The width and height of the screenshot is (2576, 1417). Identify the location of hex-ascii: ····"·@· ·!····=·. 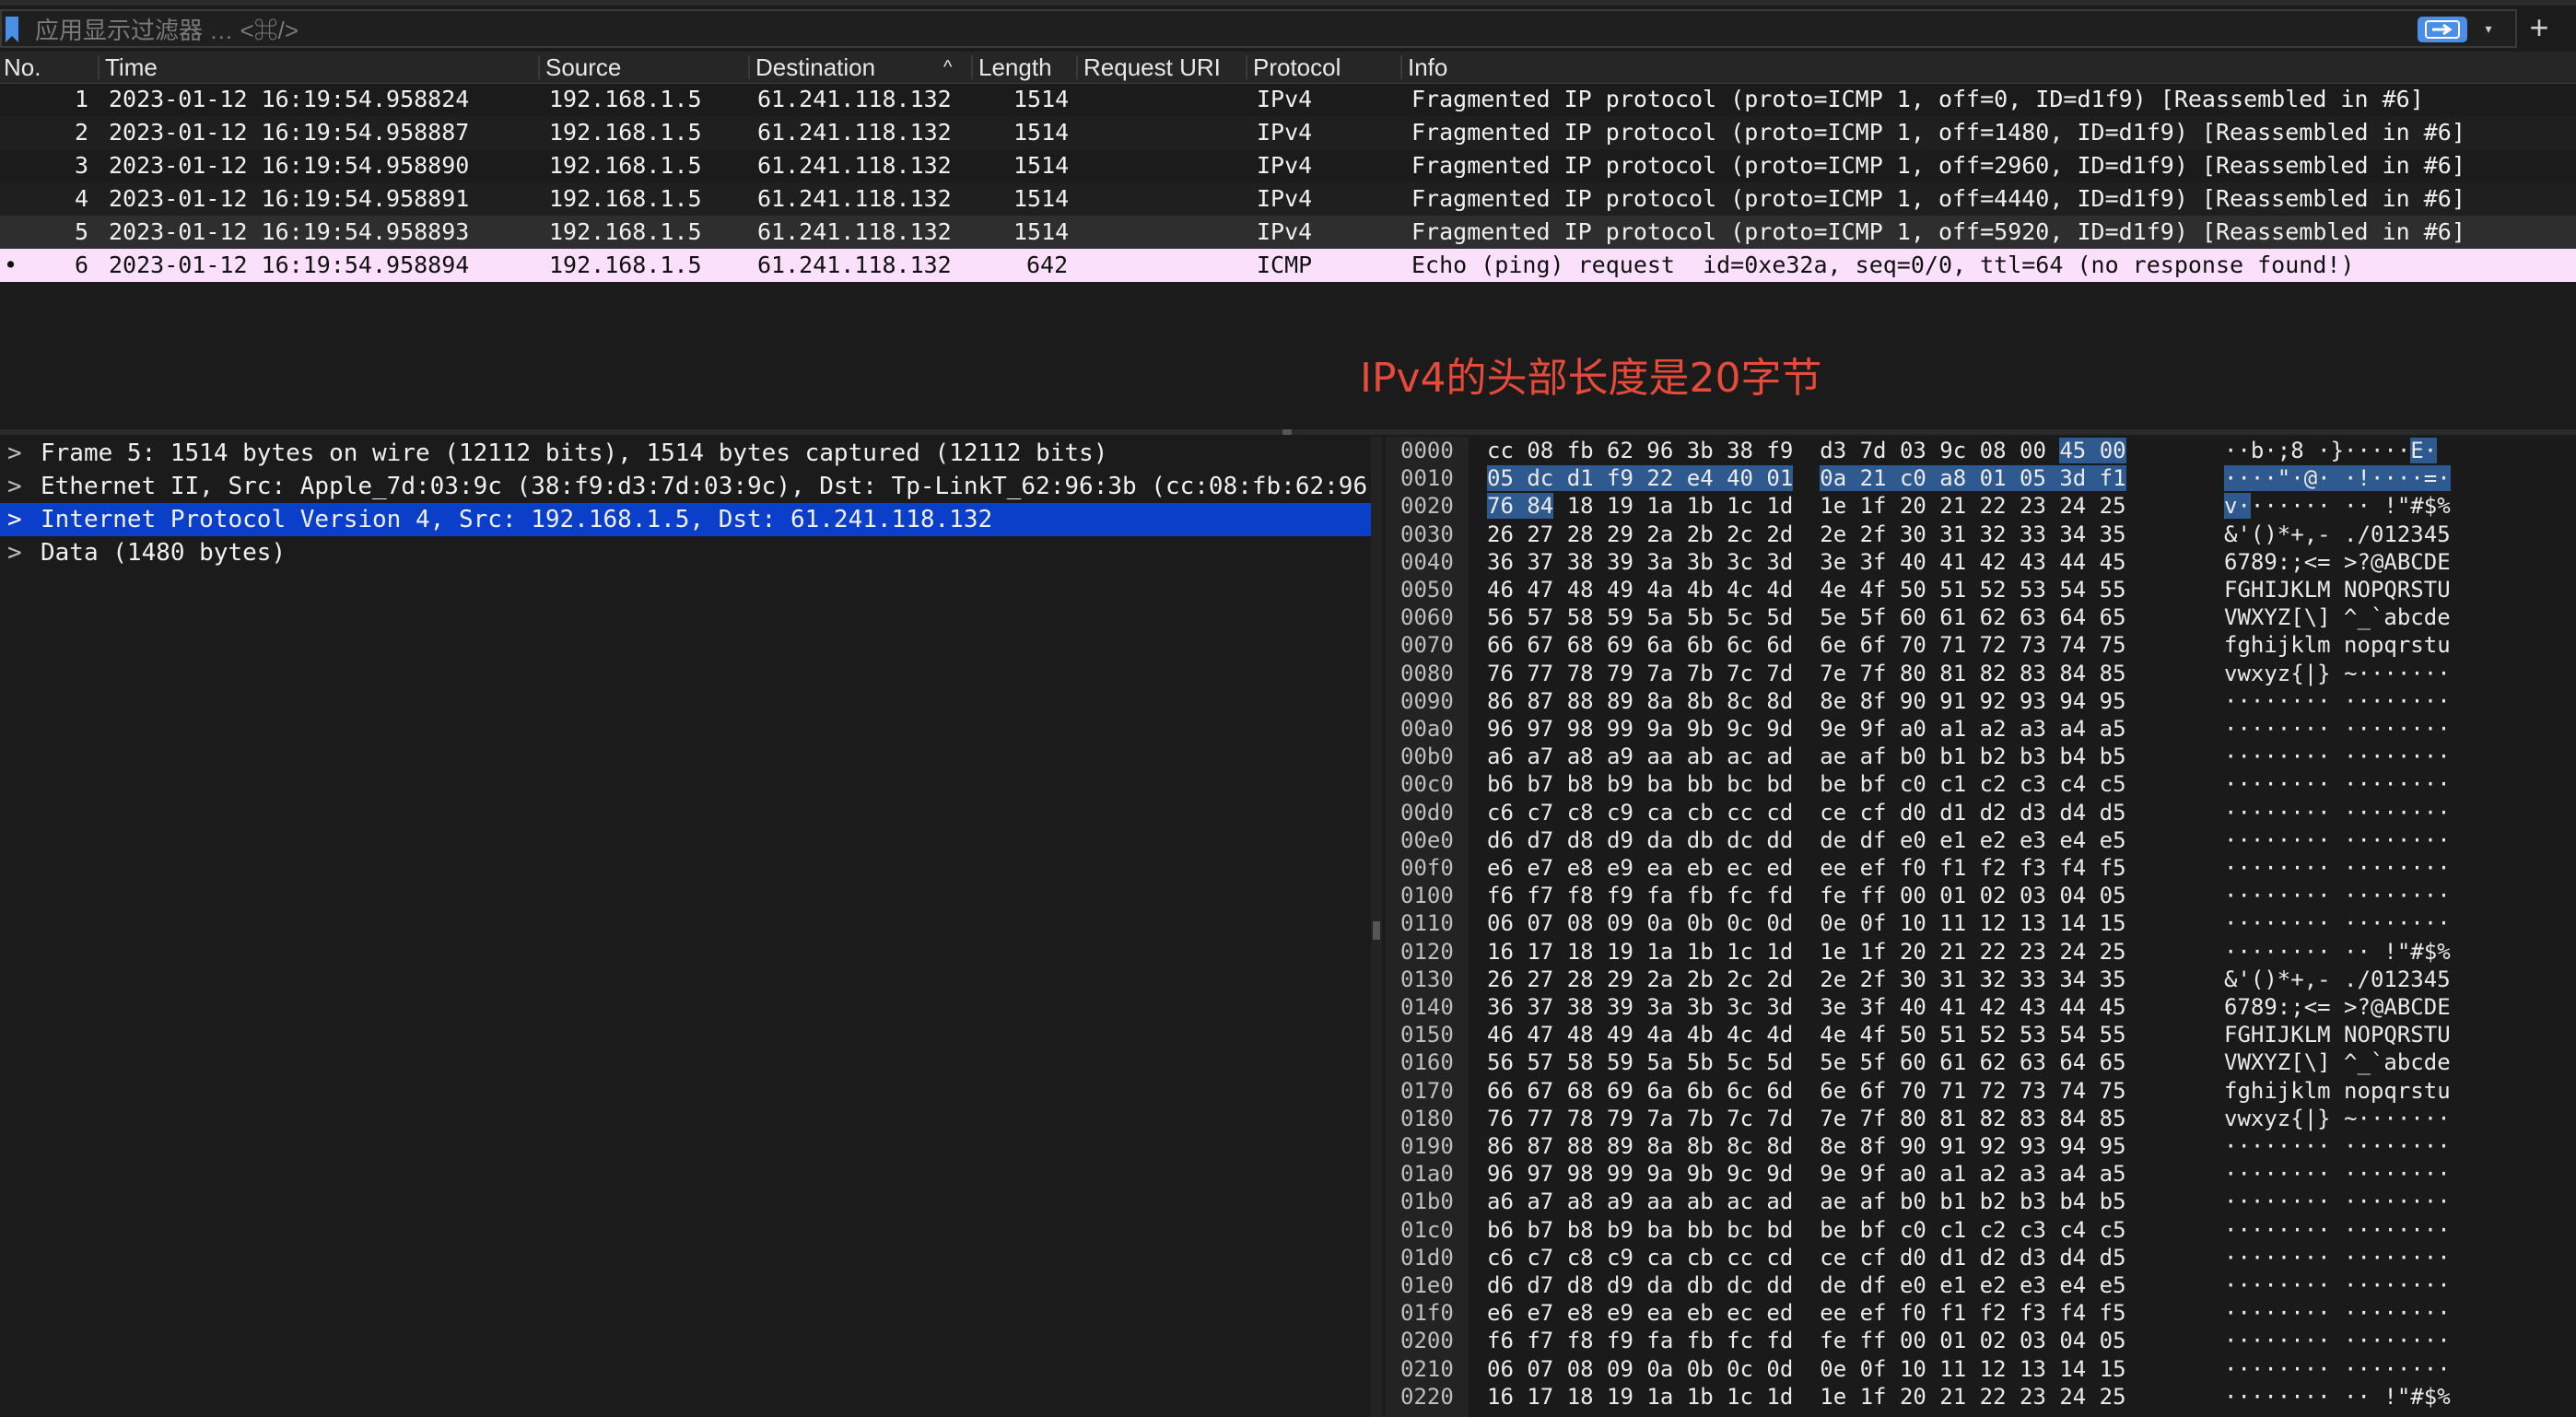
(2337, 478).